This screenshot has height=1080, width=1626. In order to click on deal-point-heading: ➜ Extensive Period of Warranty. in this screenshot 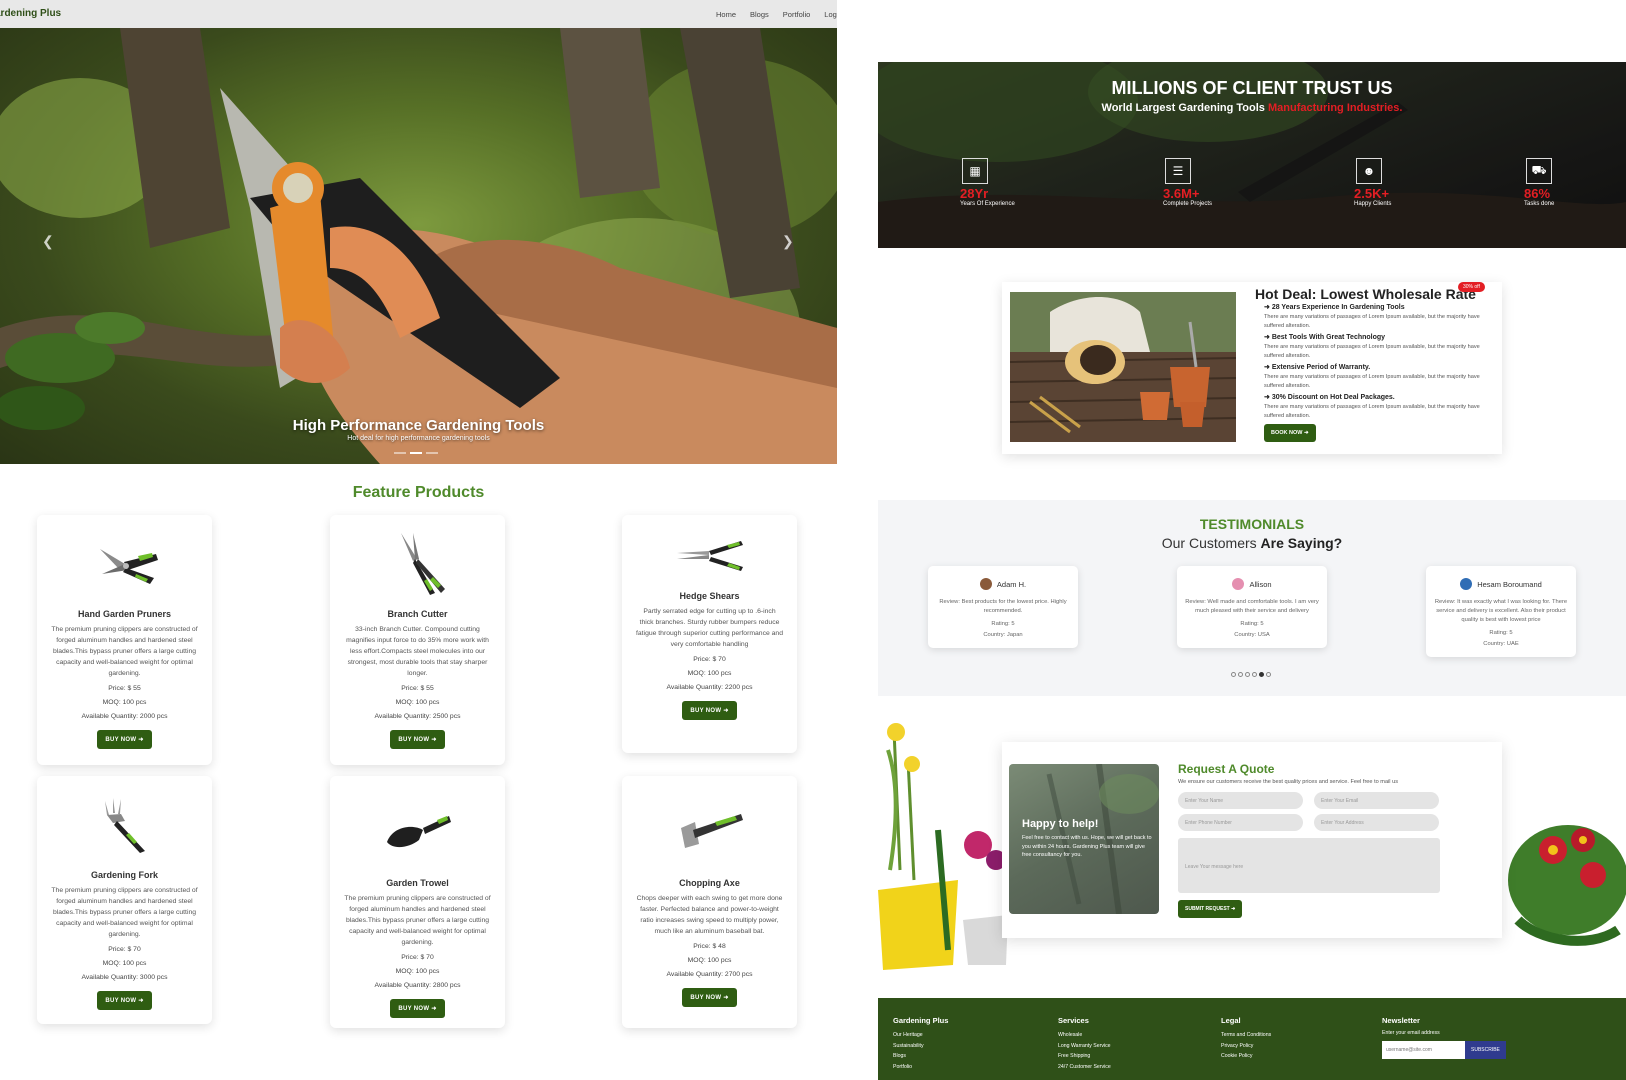, I will do `click(1379, 368)`.